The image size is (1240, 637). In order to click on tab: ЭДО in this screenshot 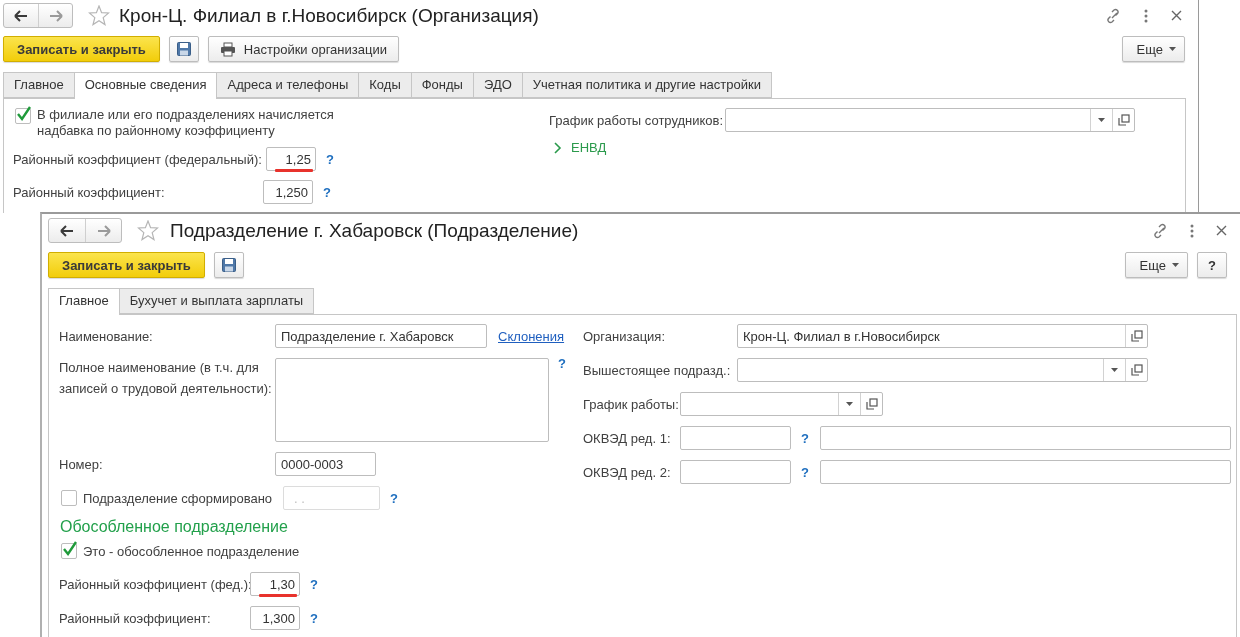, I will do `click(497, 85)`.